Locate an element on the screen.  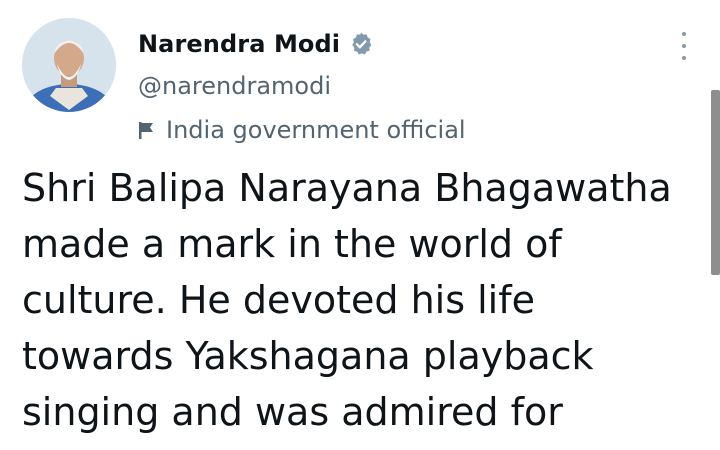
flag-icon is located at coordinates (146, 130).